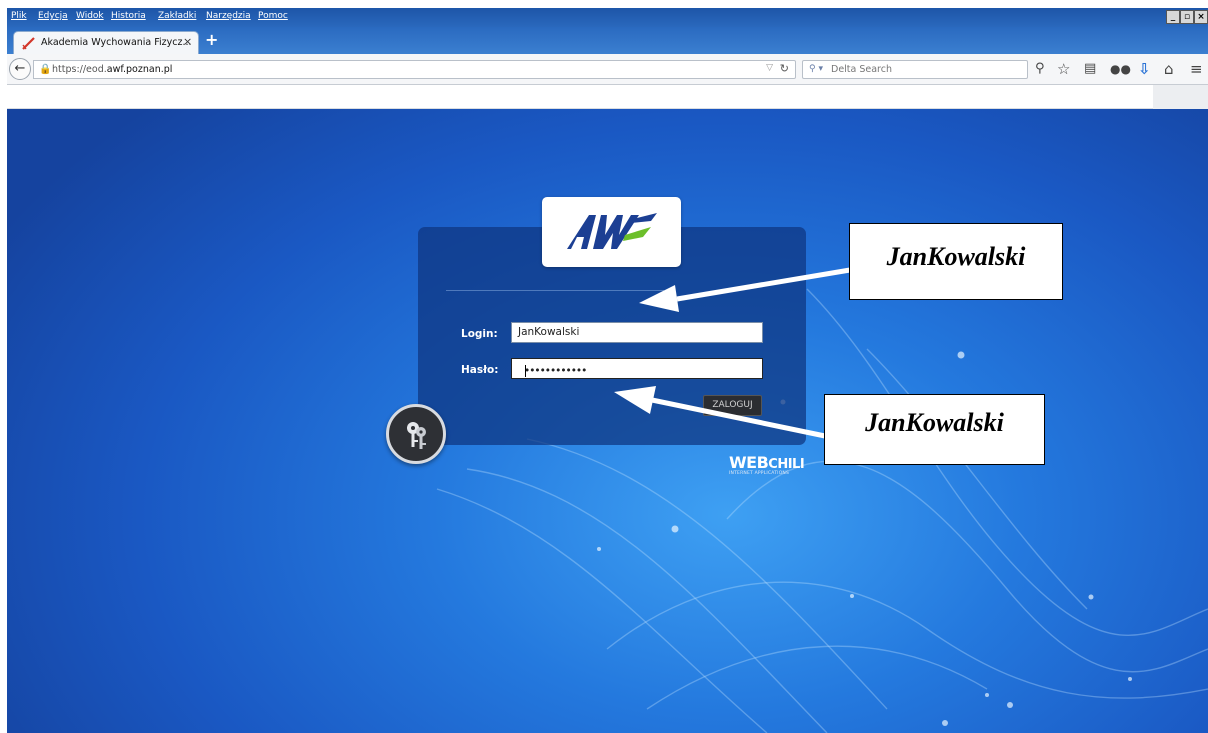  Describe the element at coordinates (934, 429) in the screenshot. I see `annotation-password-callout: JanKowalski` at that location.